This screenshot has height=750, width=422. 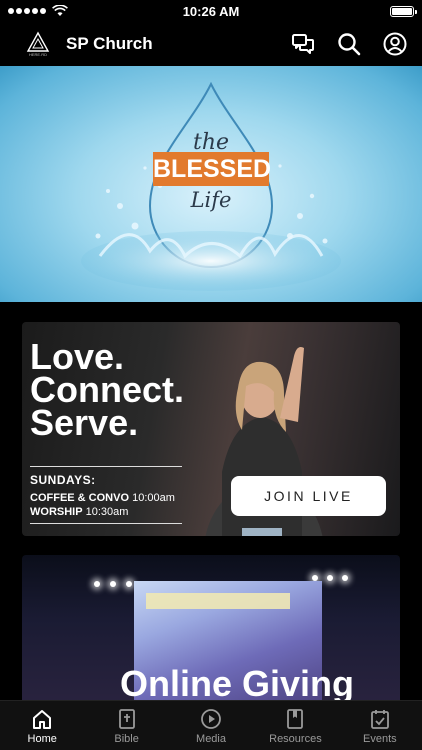 What do you see at coordinates (107, 391) in the screenshot?
I see `headline: Love. Connect. Serve.` at bounding box center [107, 391].